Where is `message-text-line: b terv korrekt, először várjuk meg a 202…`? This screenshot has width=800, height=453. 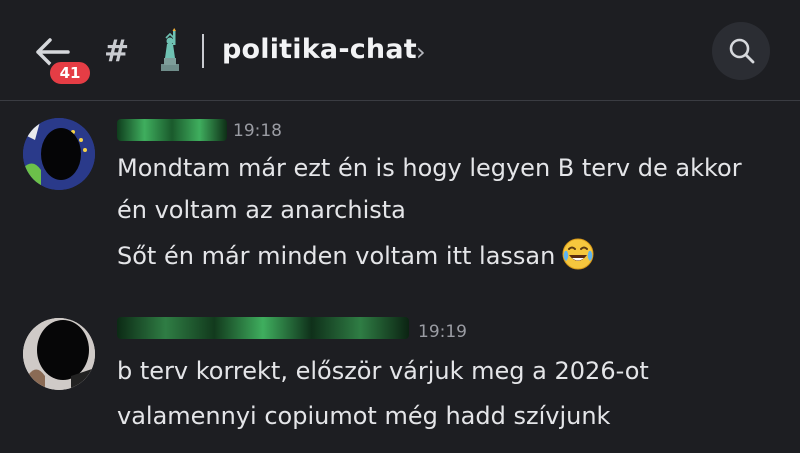
message-text-line: b terv korrekt, először várjuk meg a 202… is located at coordinates (383, 371).